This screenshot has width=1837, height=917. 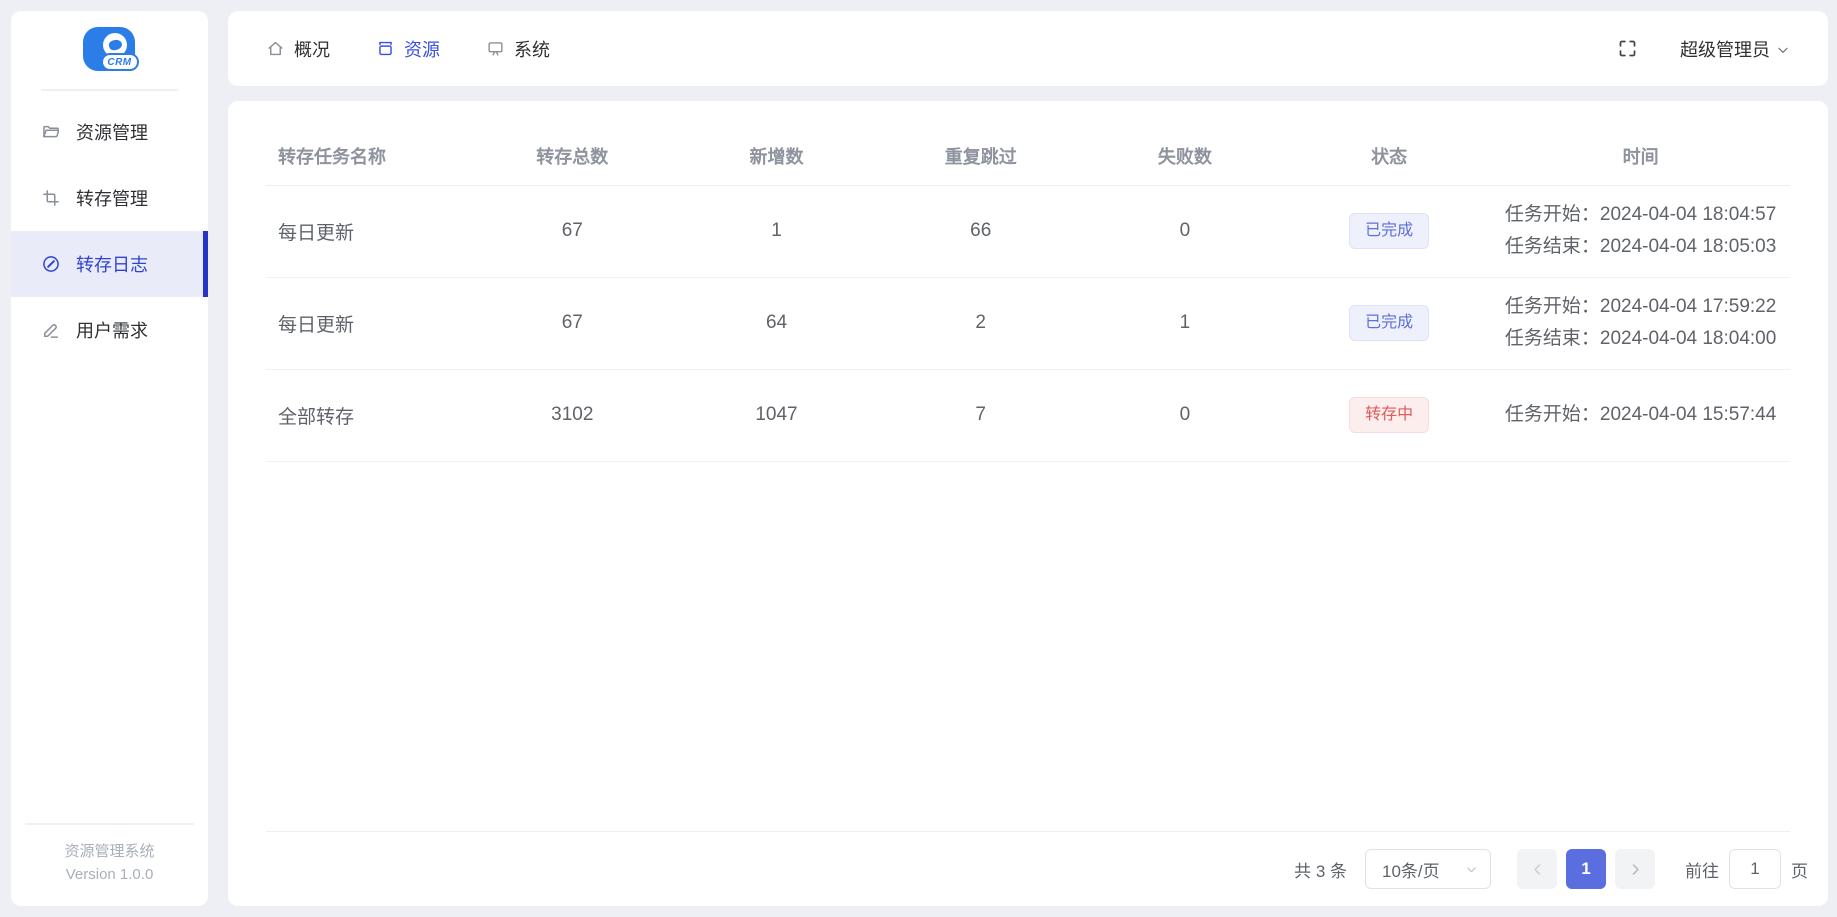 I want to click on column-header-added: 新增数, so click(x=776, y=156).